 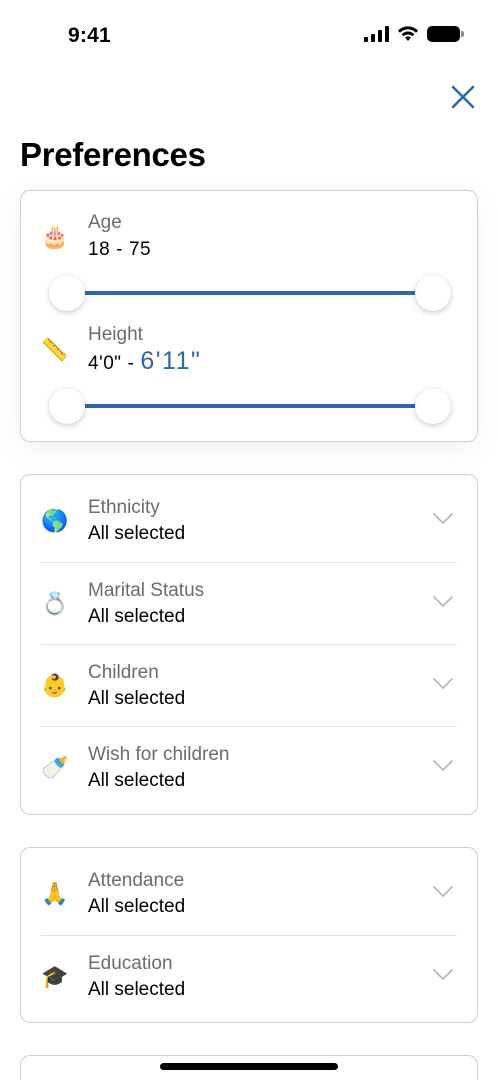 What do you see at coordinates (67, 406) in the screenshot?
I see `height-min-handle` at bounding box center [67, 406].